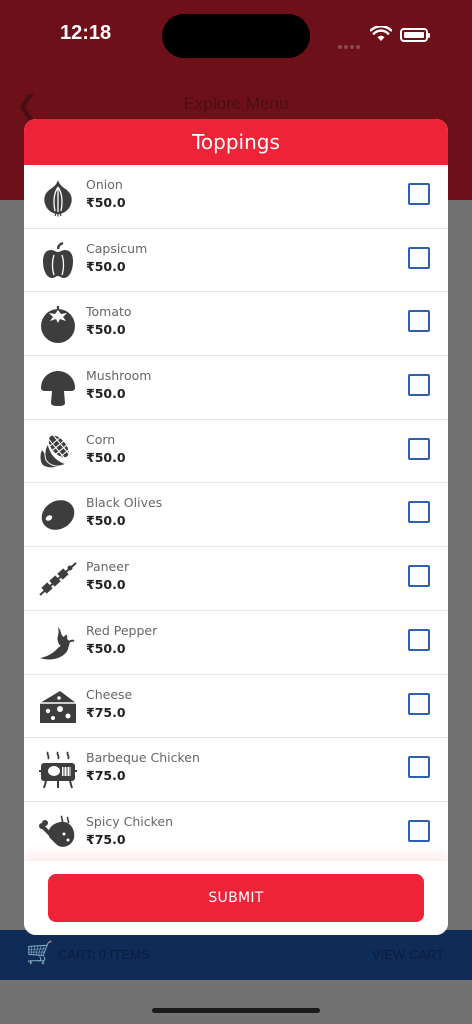  Describe the element at coordinates (58, 770) in the screenshot. I see `bbq-grill-icon` at that location.